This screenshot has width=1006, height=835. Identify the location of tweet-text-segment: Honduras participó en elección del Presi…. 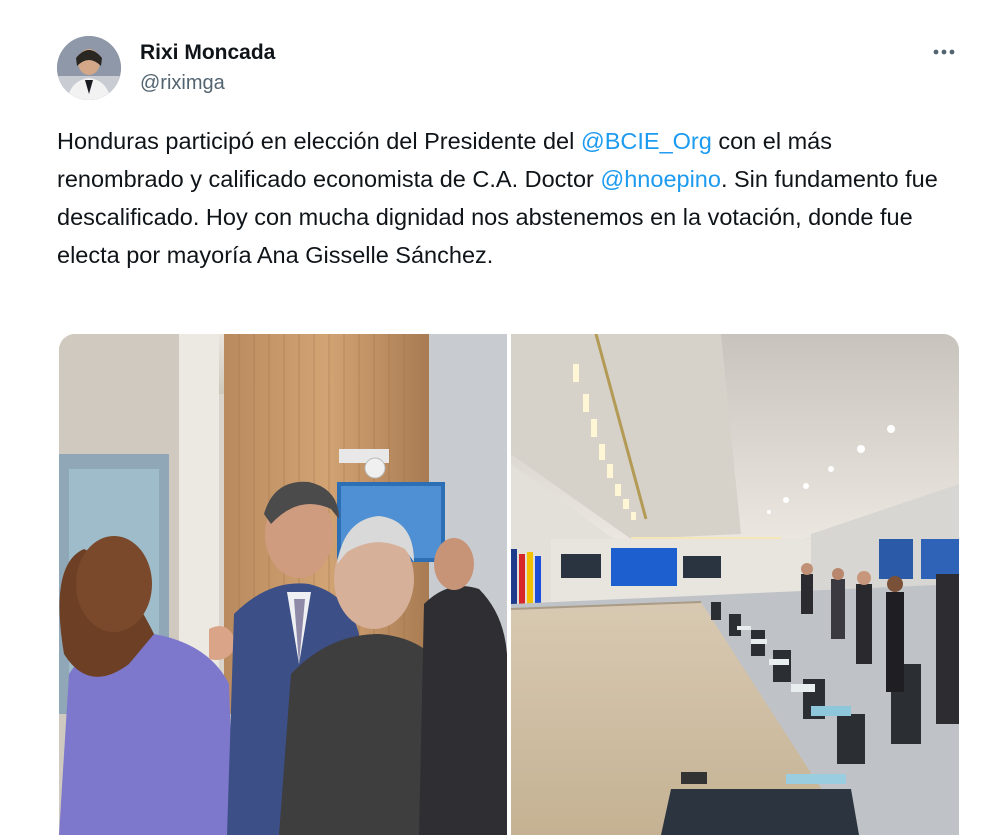
(319, 141).